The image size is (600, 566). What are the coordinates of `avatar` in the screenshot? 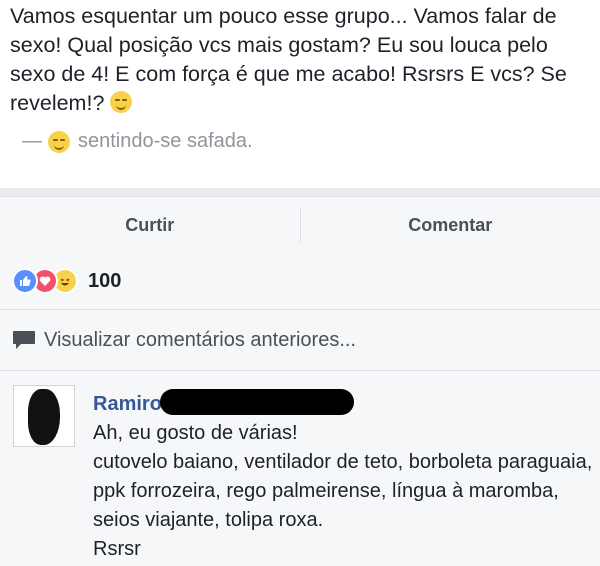 It's located at (44, 416).